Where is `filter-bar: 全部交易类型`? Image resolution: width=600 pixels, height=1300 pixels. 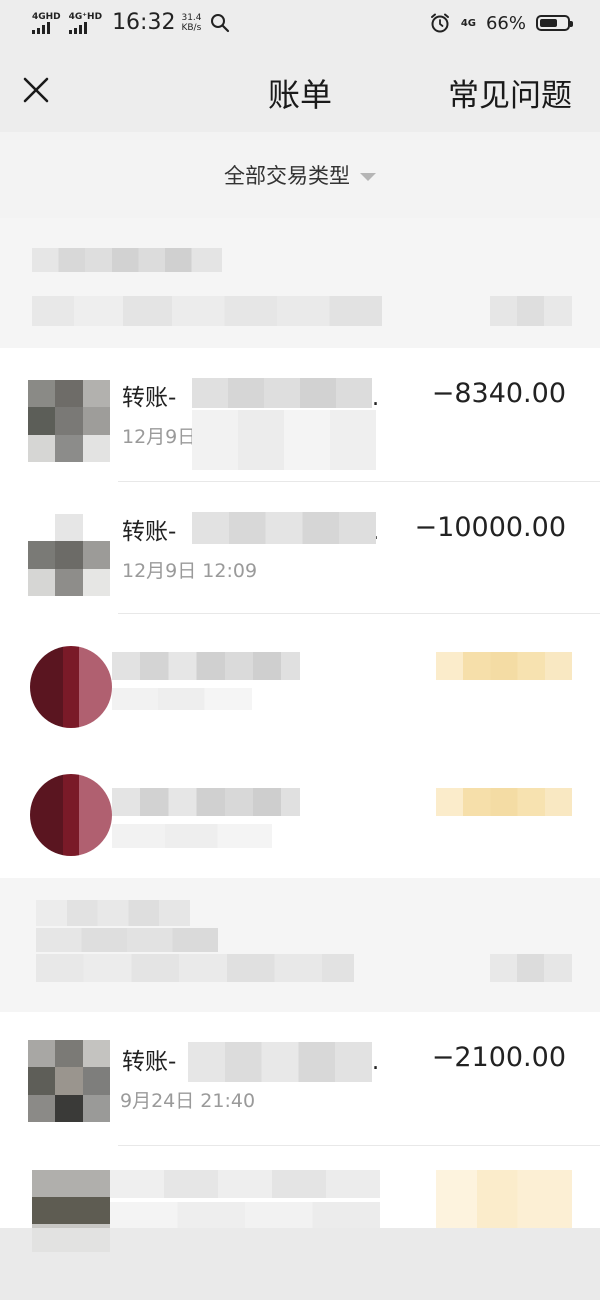
filter-bar: 全部交易类型 is located at coordinates (300, 175).